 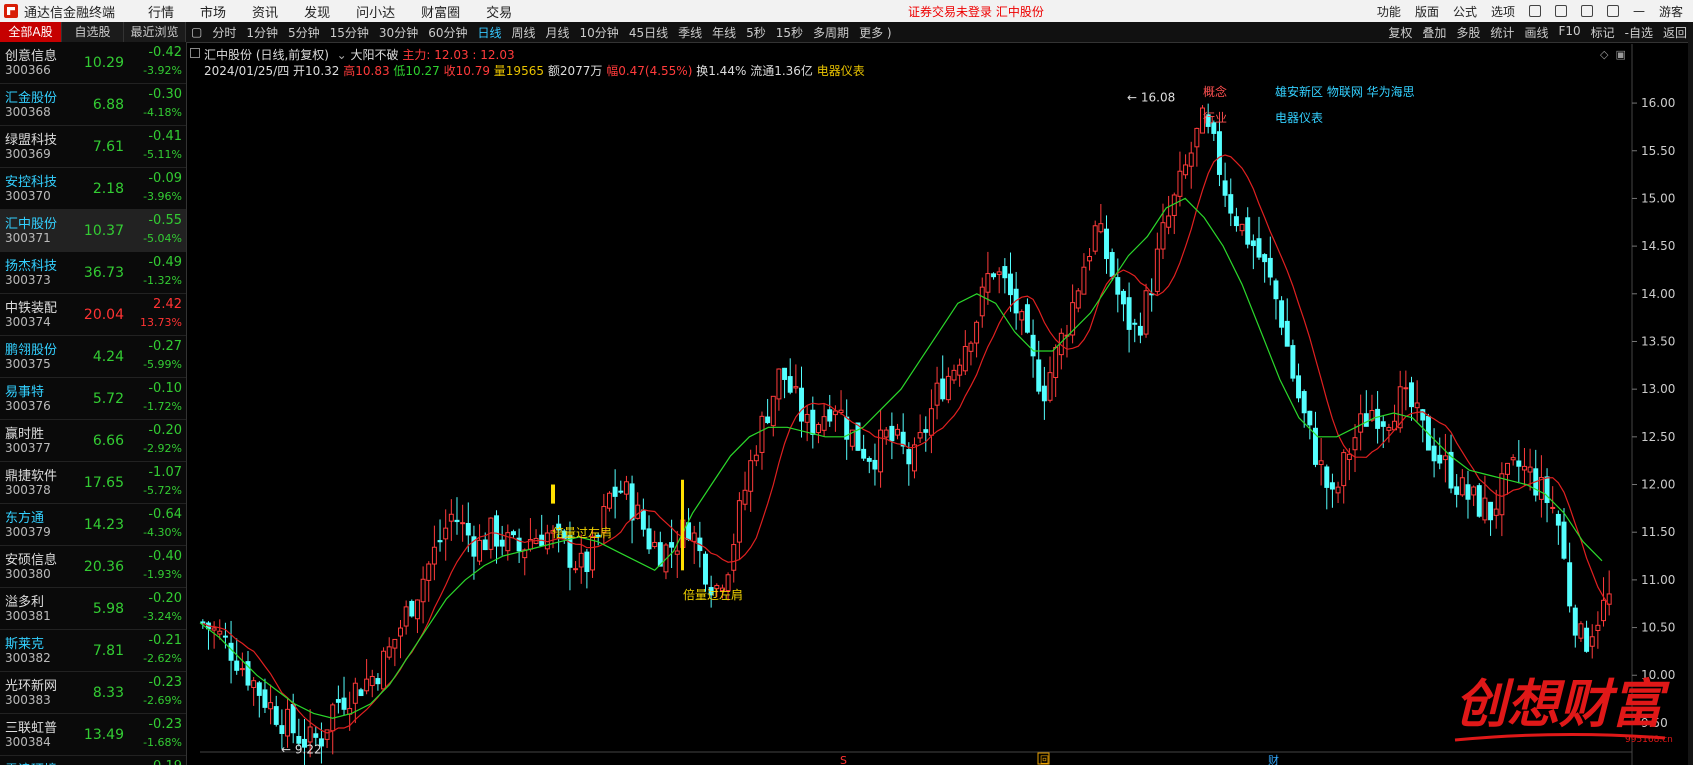 What do you see at coordinates (301, 750) in the screenshot?
I see `min-price-label: ← 9.22` at bounding box center [301, 750].